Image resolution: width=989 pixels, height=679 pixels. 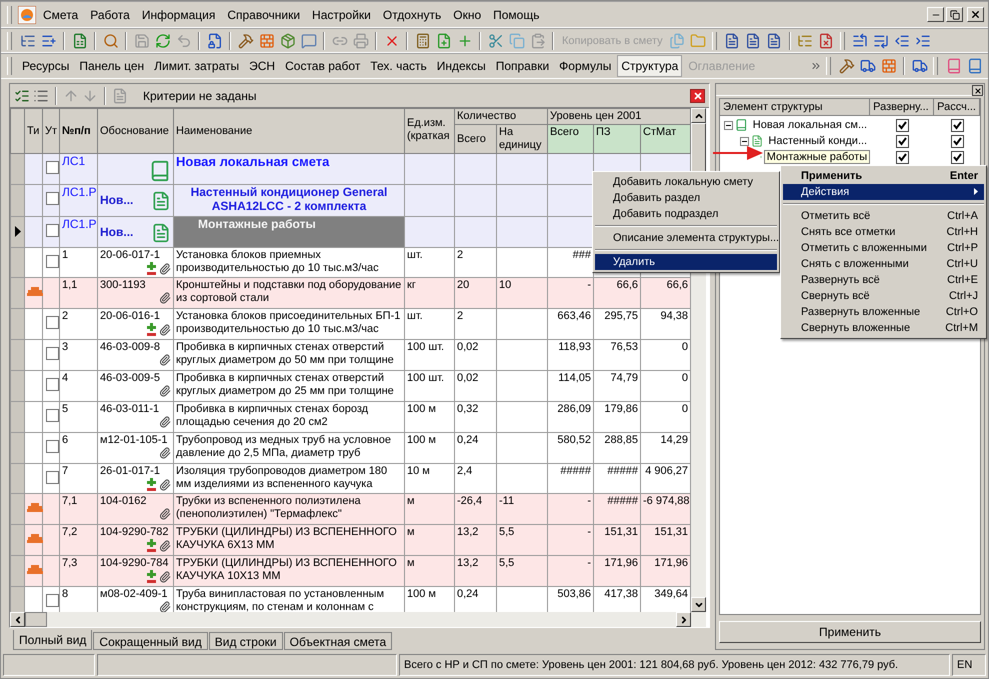 What do you see at coordinates (923, 40) in the screenshot?
I see `indent-increase-icon` at bounding box center [923, 40].